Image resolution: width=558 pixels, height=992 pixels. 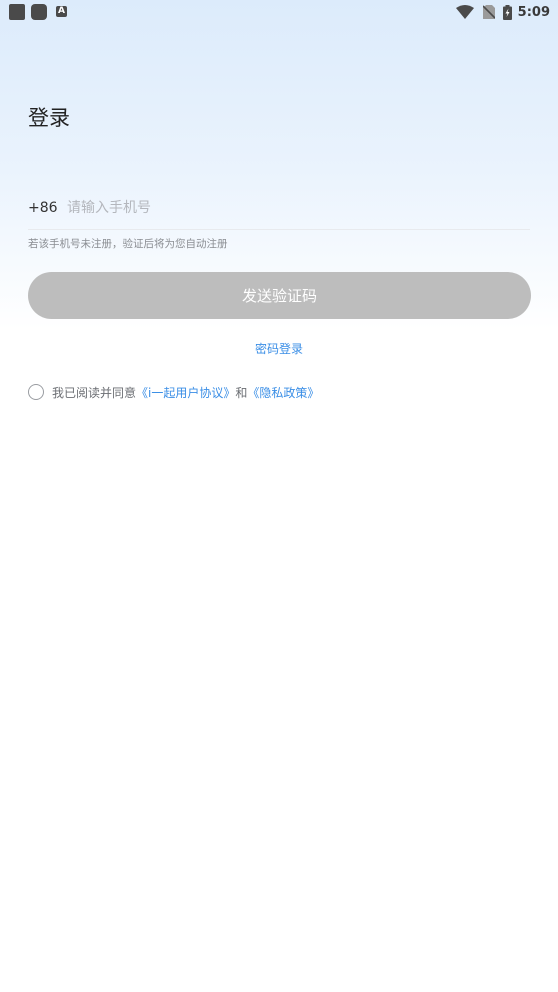 I want to click on app-square-icon, so click(x=17, y=12).